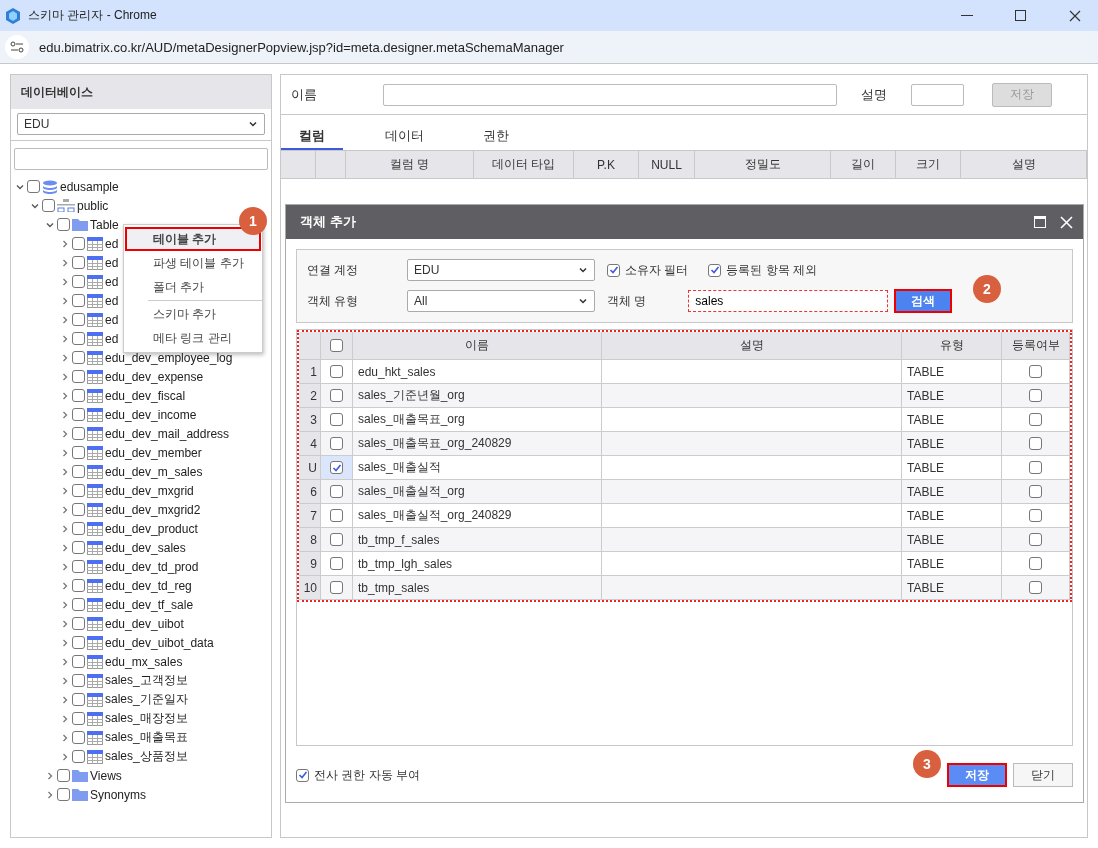 Image resolution: width=1098 pixels, height=848 pixels. I want to click on menu-item: 테이블 추가, so click(193, 239).